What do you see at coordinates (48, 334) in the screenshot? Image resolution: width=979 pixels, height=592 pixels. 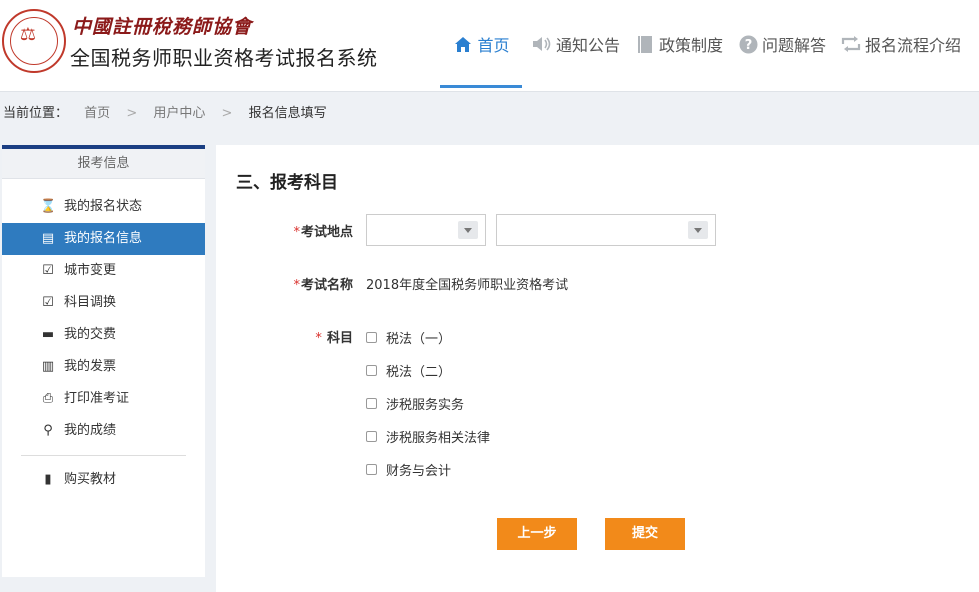 I see `card-icon: ▬` at bounding box center [48, 334].